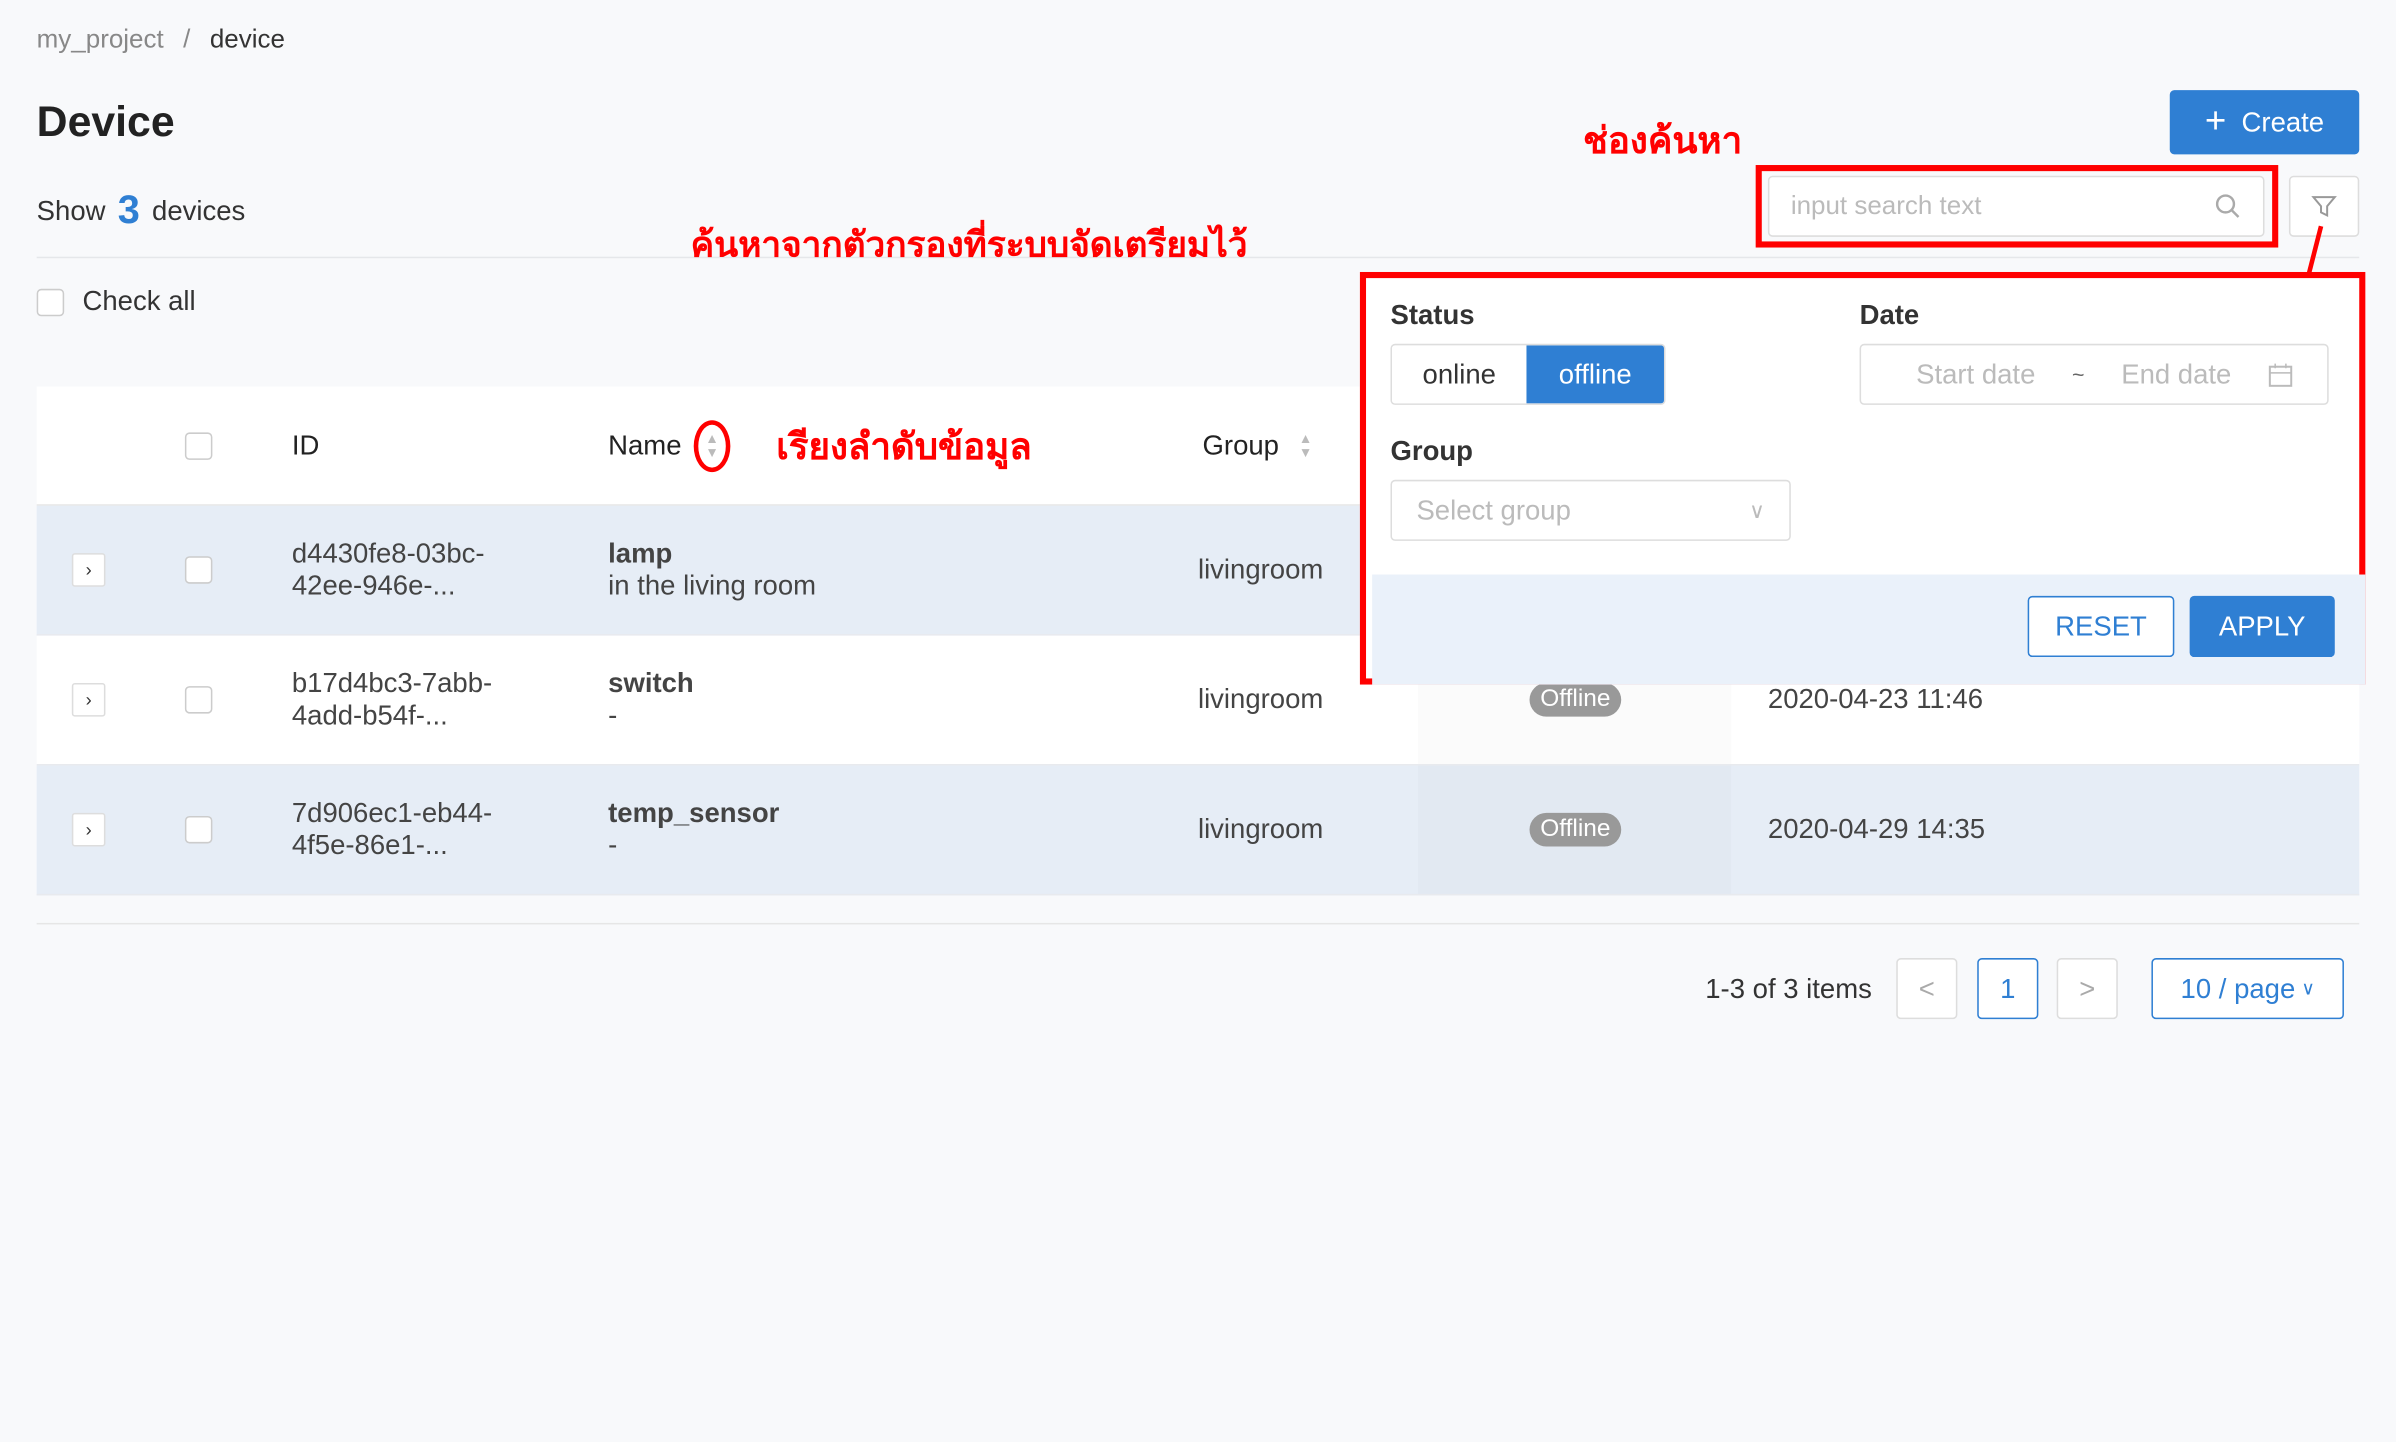  Describe the element at coordinates (2238, 988) in the screenshot. I see `page-size-value: 10 / page` at that location.